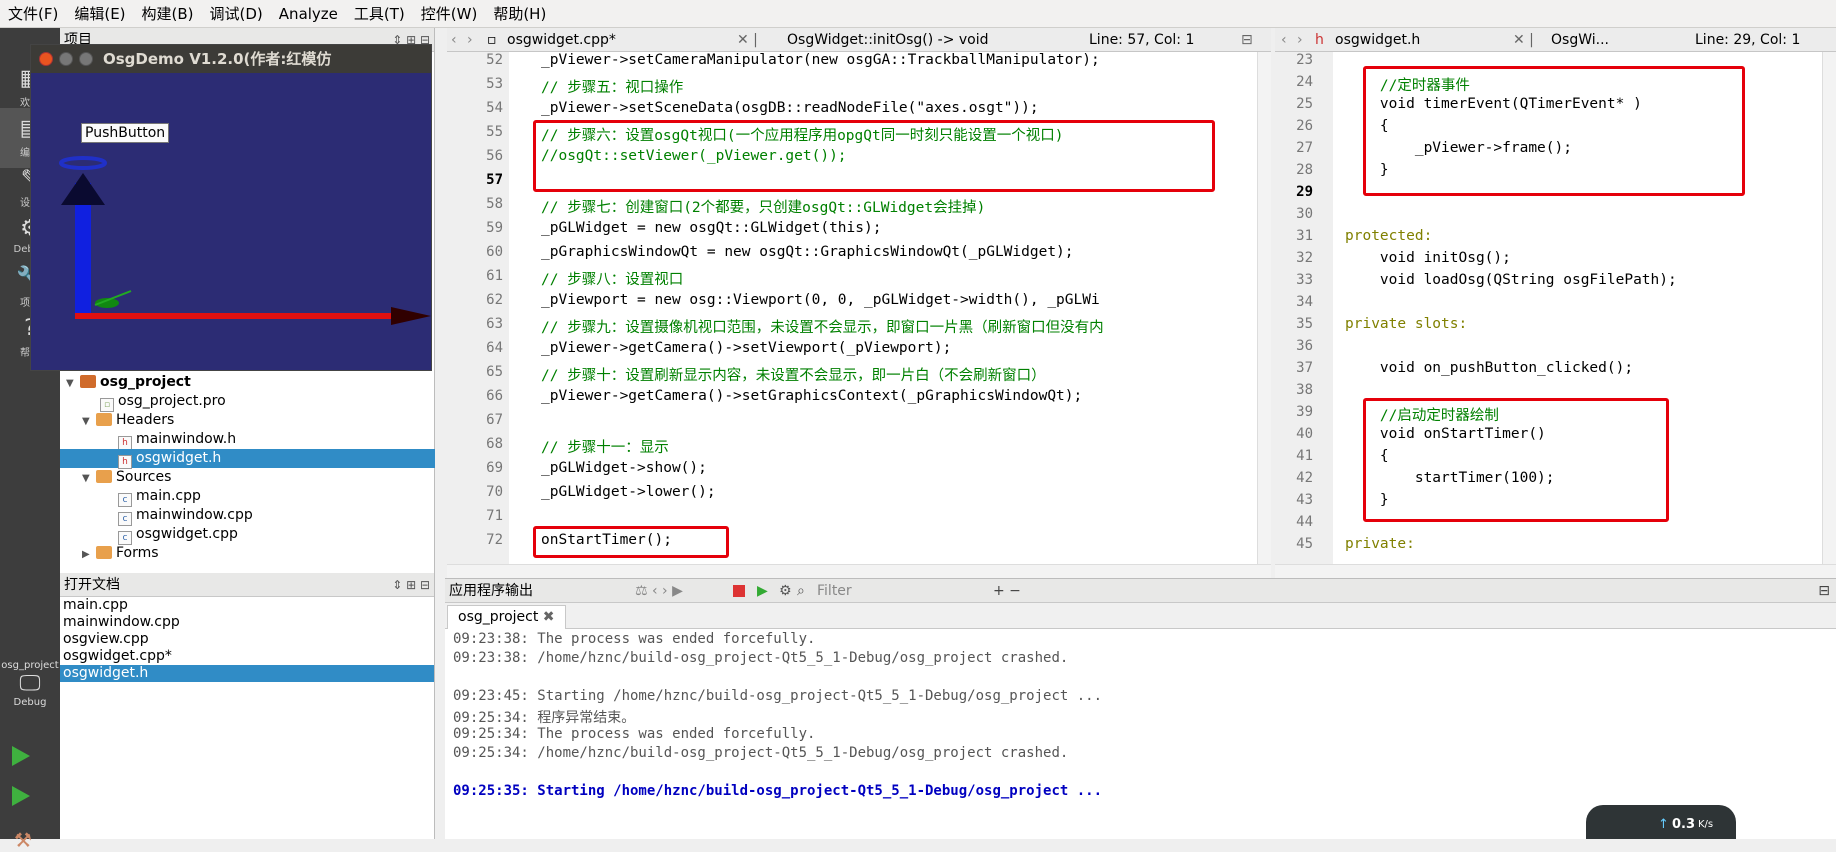  What do you see at coordinates (1304, 192) in the screenshot?
I see `line-number: 29` at bounding box center [1304, 192].